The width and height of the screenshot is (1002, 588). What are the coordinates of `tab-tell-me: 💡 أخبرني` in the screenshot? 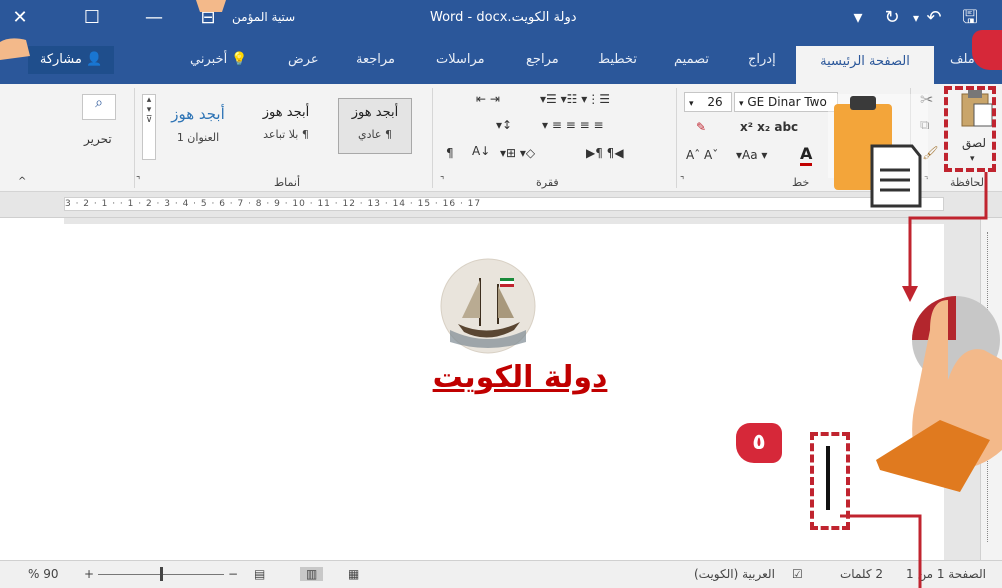 It's located at (219, 59).